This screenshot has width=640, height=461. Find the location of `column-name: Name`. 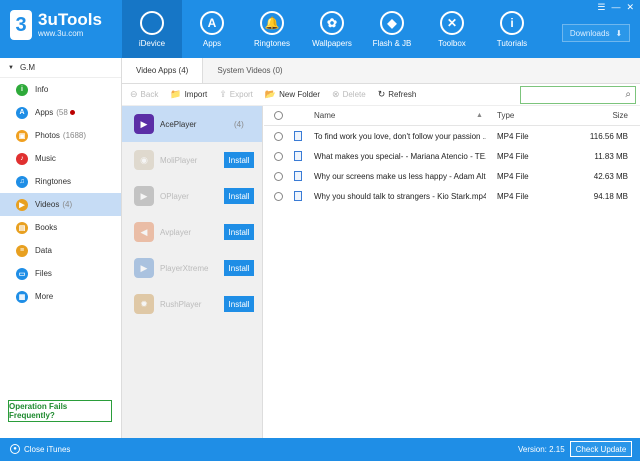

column-name: Name is located at coordinates (400, 115).